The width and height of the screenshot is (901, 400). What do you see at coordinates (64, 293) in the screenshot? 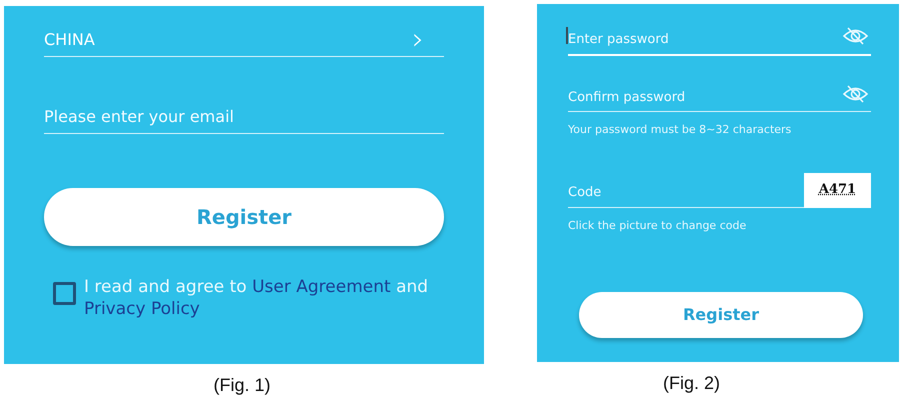
I see `checkbox` at bounding box center [64, 293].